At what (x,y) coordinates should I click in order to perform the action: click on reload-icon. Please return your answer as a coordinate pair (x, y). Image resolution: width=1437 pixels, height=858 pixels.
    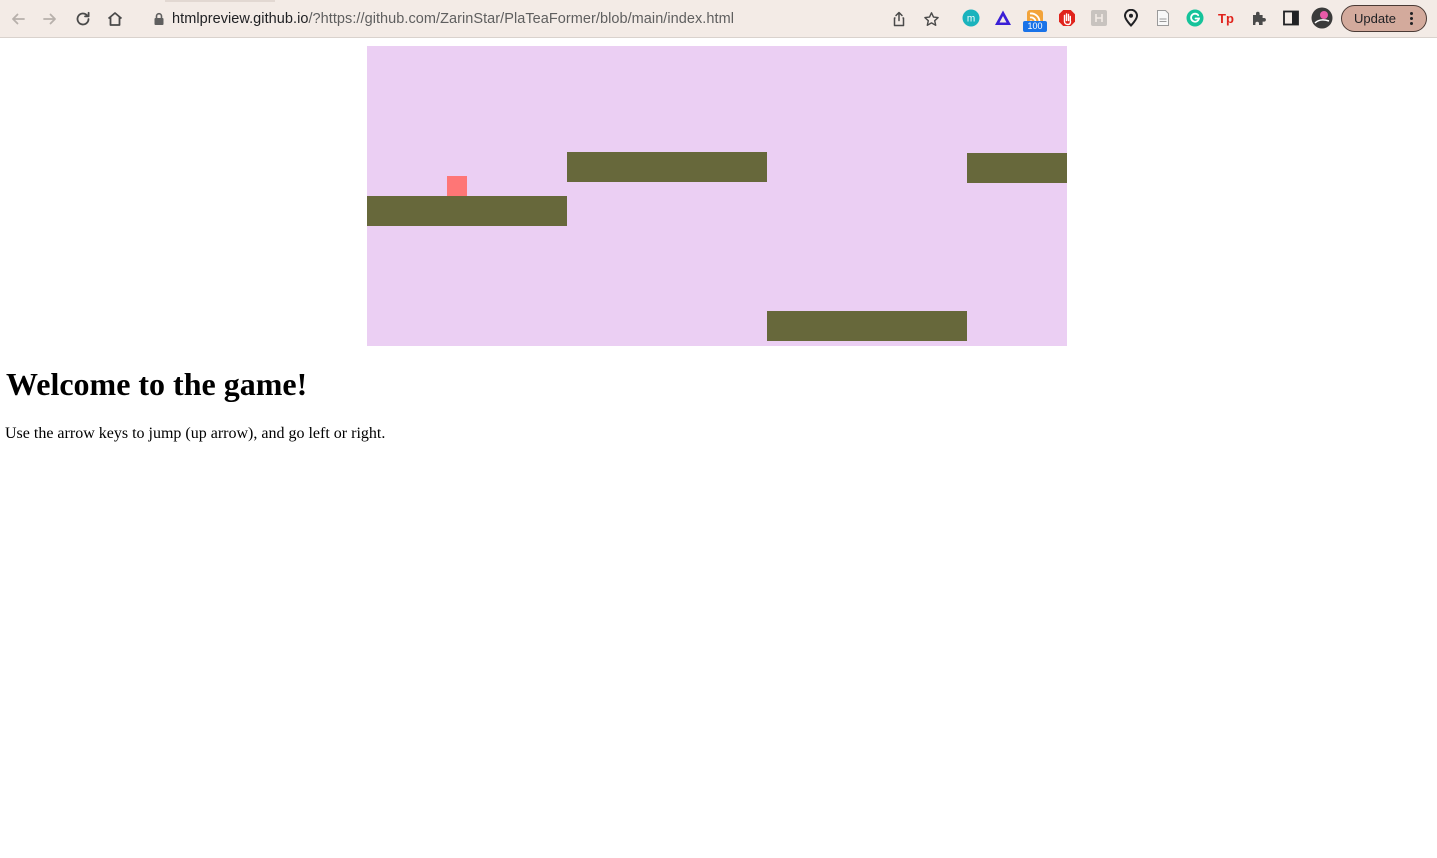
    Looking at the image, I should click on (83, 18).